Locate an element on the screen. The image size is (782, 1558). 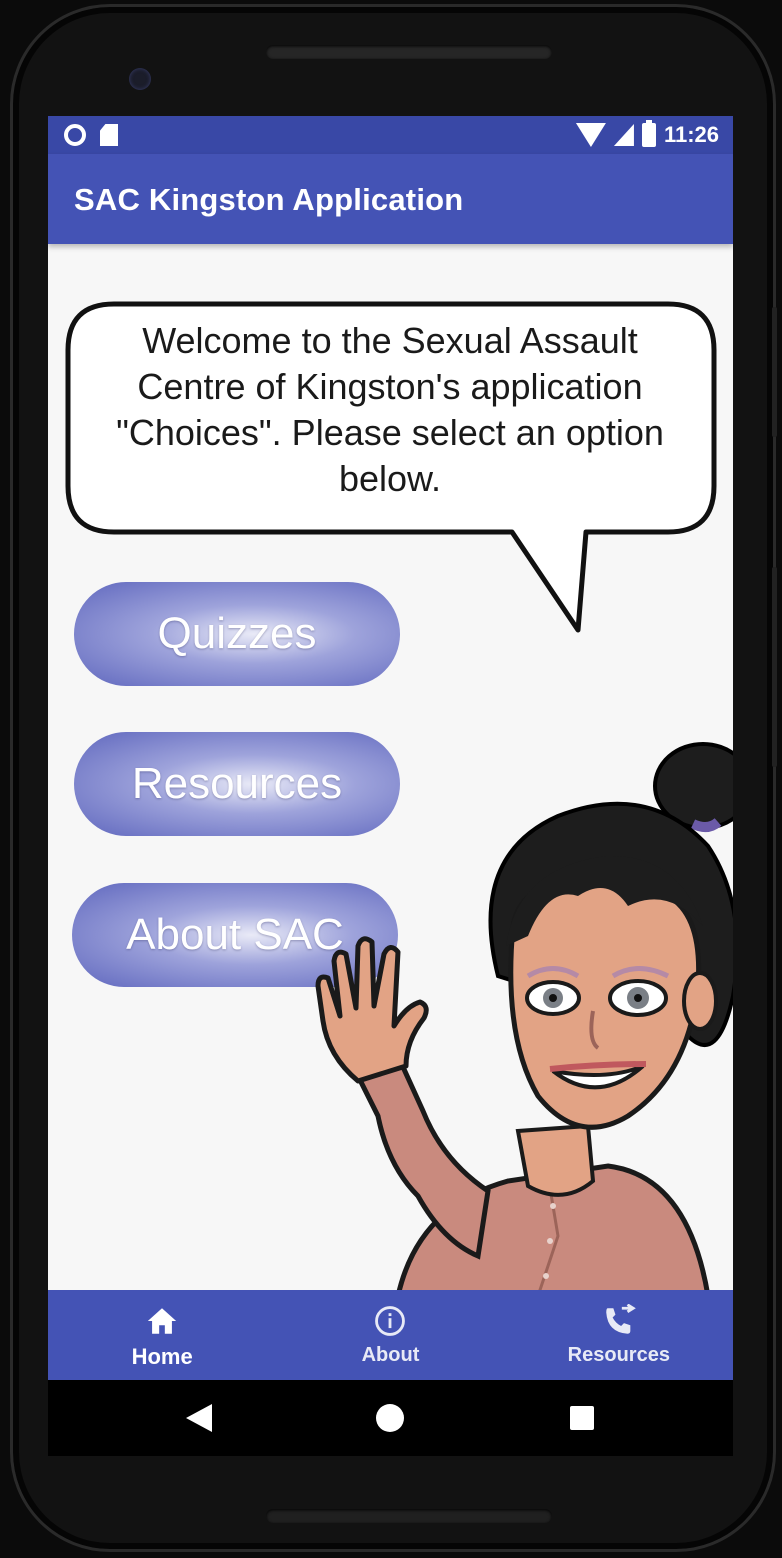
sd-card-icon is located at coordinates (109, 135).